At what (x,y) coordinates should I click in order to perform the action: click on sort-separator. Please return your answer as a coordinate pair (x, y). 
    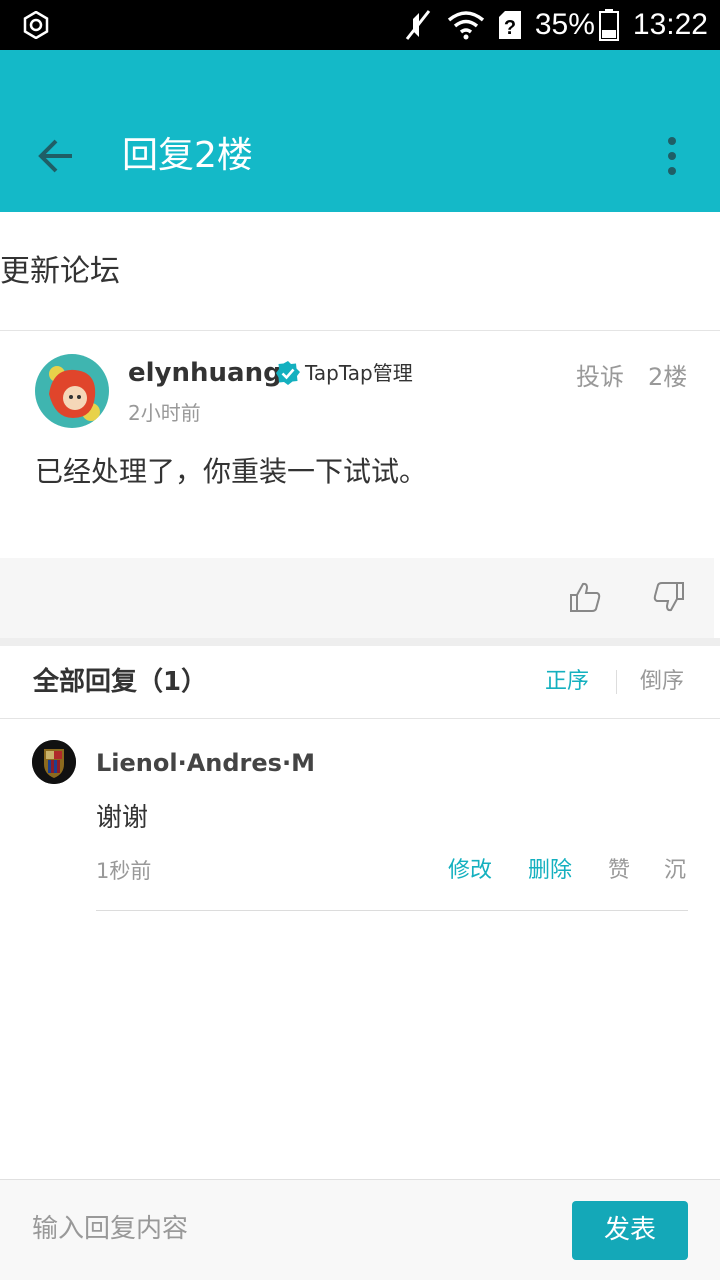
    Looking at the image, I should click on (616, 682).